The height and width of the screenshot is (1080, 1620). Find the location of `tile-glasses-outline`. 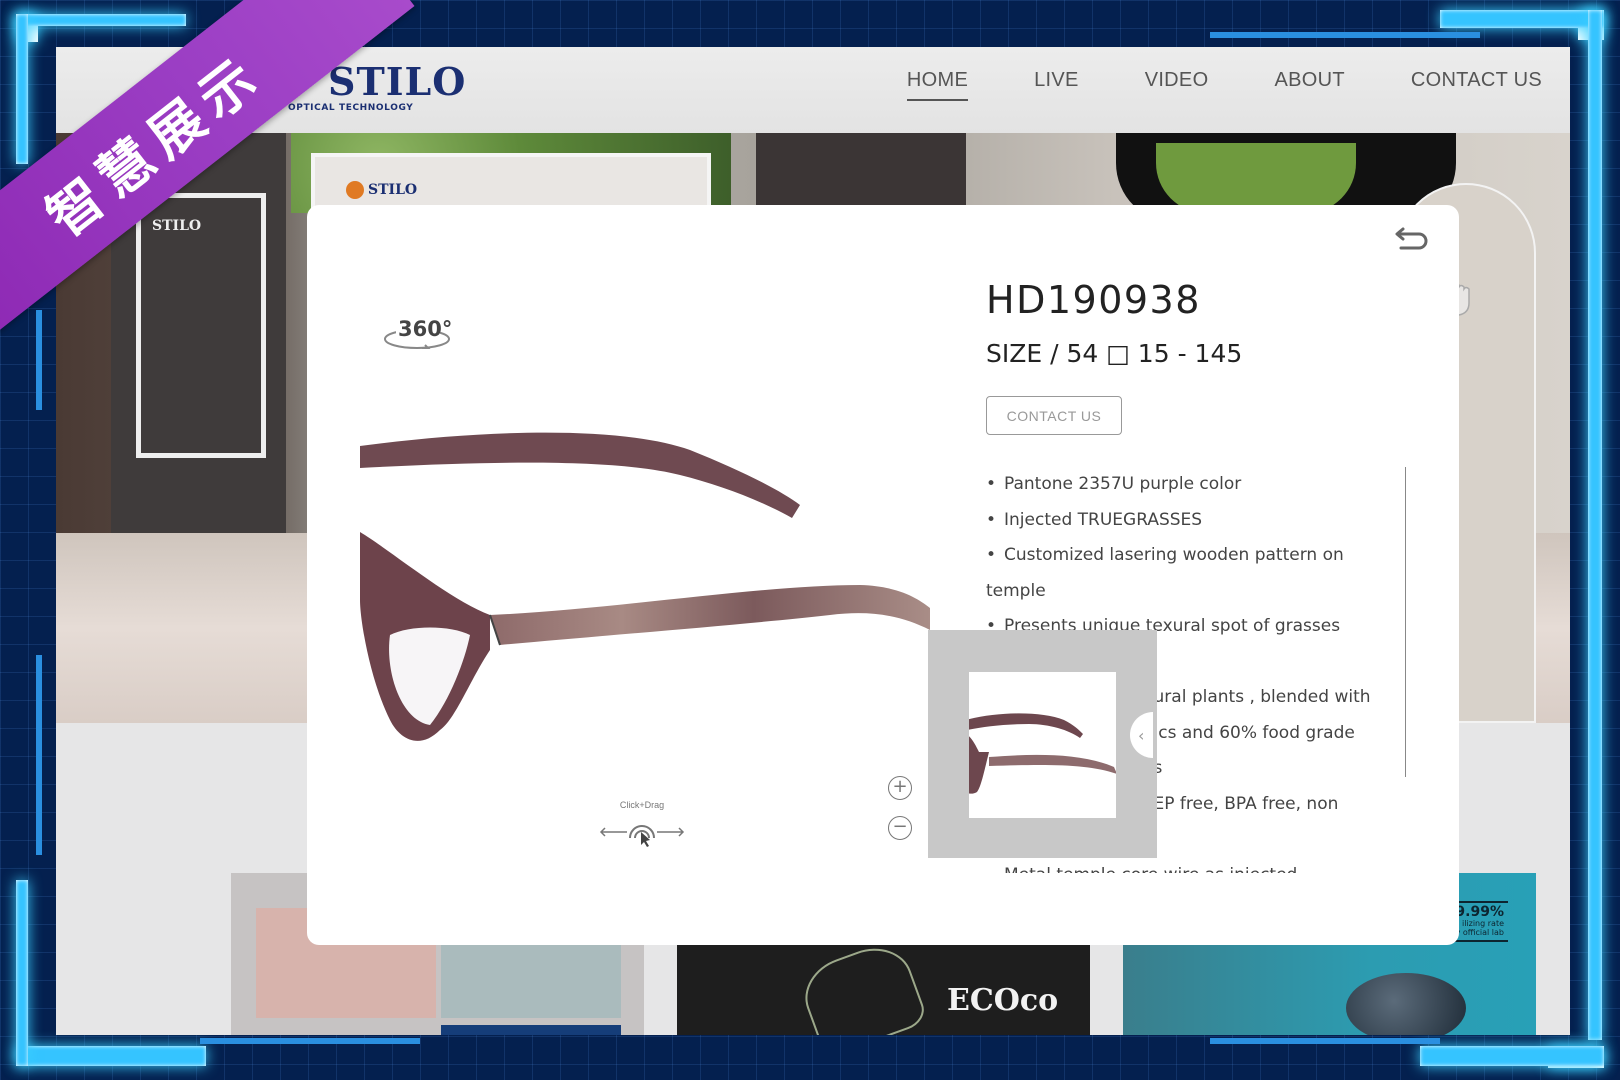

tile-glasses-outline is located at coordinates (862, 985).